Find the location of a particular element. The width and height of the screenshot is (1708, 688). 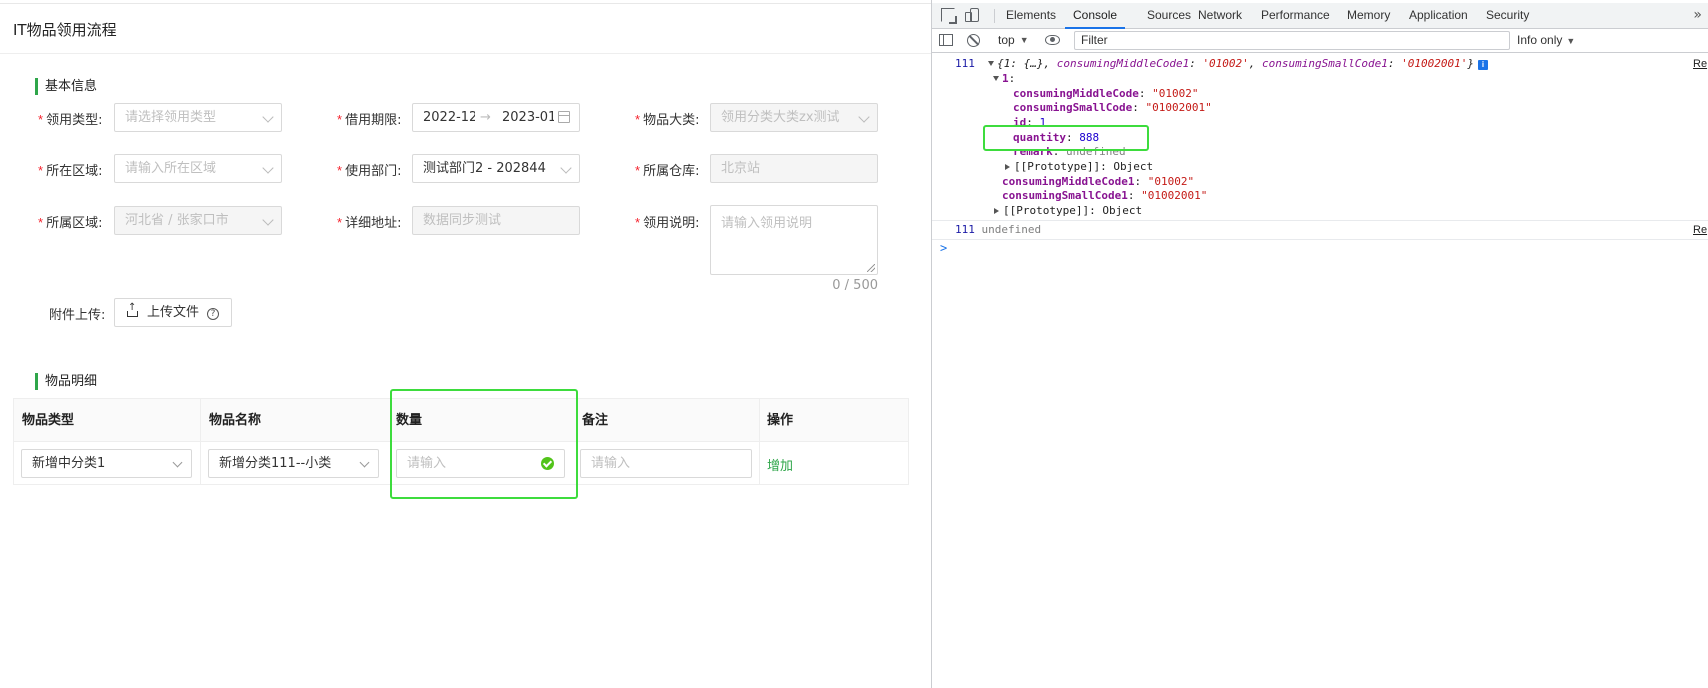

quantity-placeholder: 请输入 is located at coordinates (427, 463).